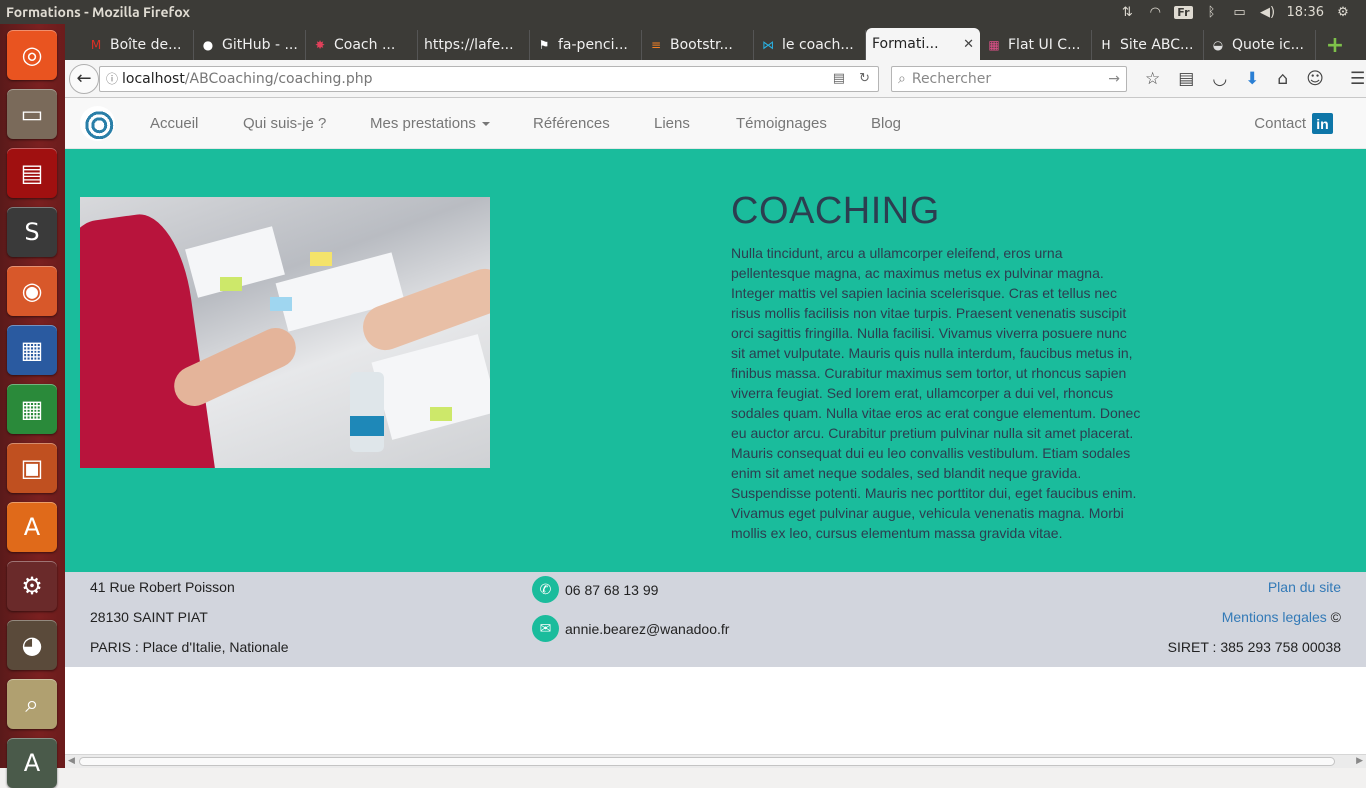 This screenshot has width=1366, height=788. What do you see at coordinates (98, 12) in the screenshot?
I see `window-title: Formations - Mozilla Firefox` at bounding box center [98, 12].